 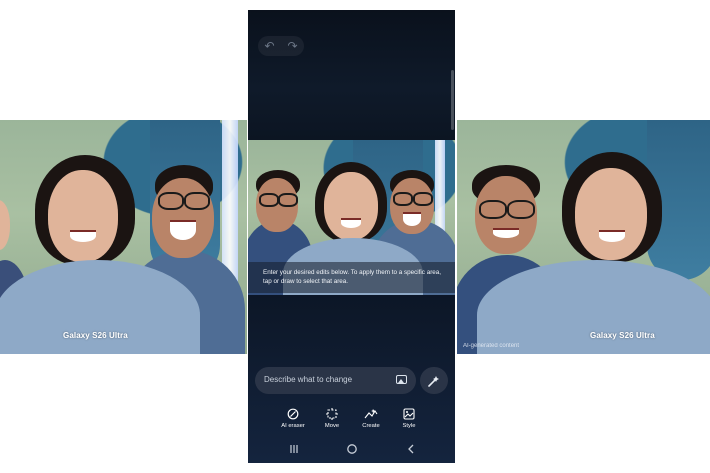 I want to click on tool-create: Create, so click(x=371, y=418).